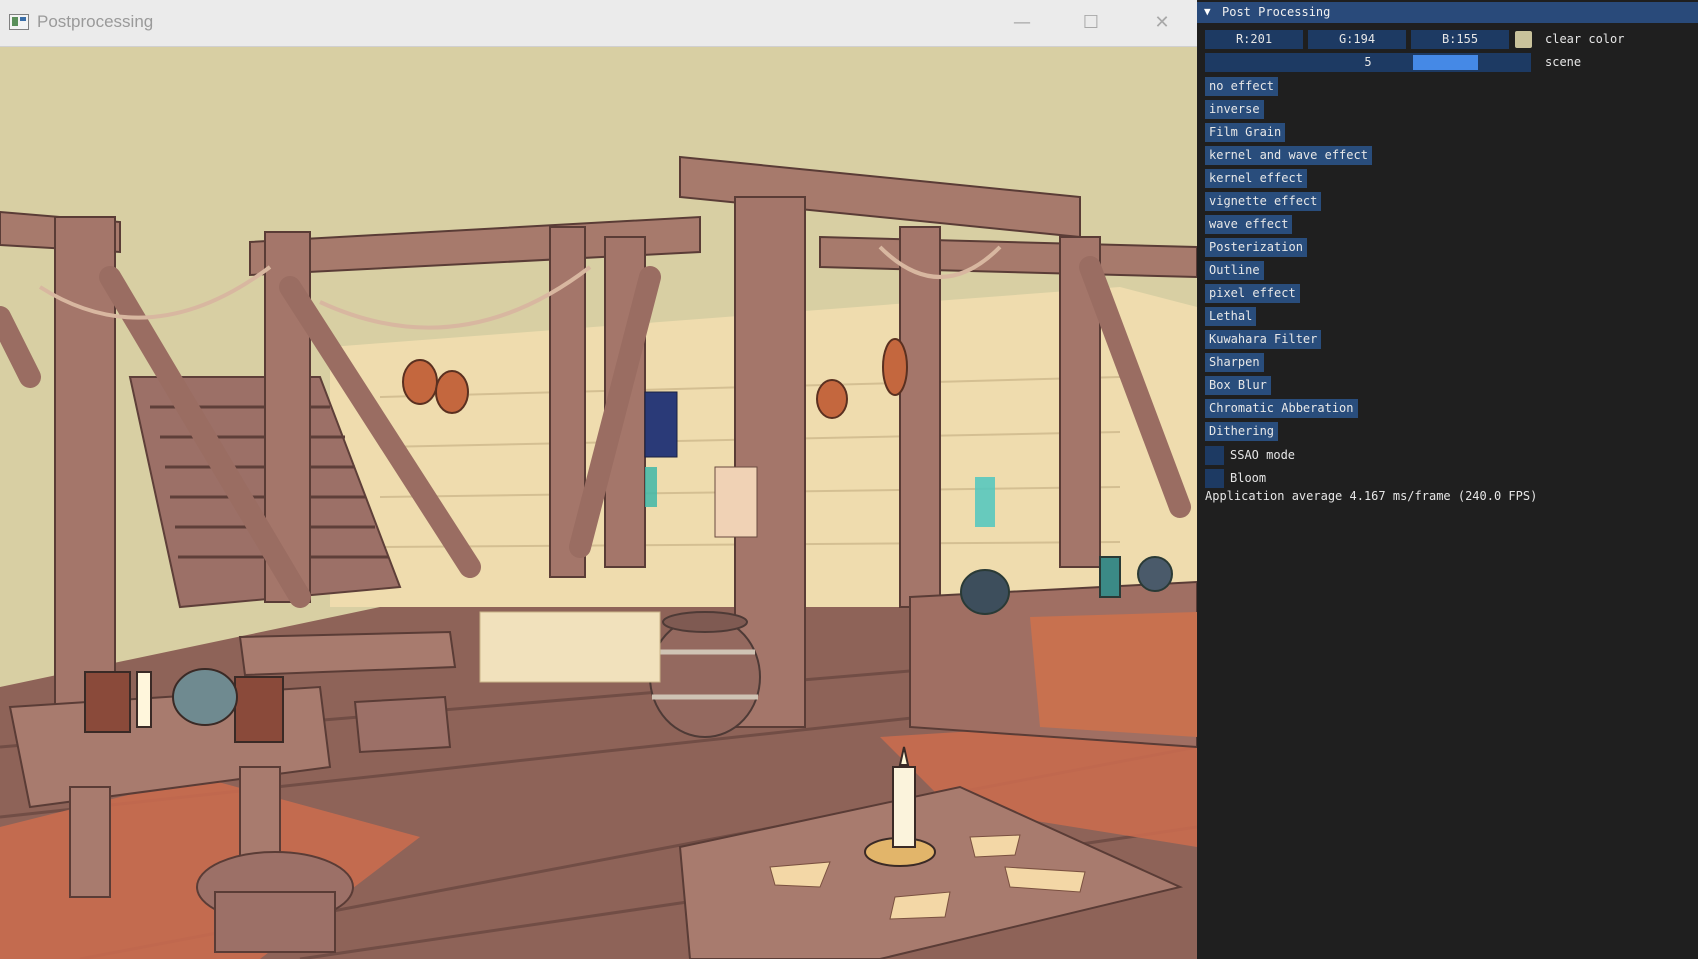 Image resolution: width=1698 pixels, height=959 pixels. I want to click on effect-button-vignette-effect: vignette effect, so click(1263, 201).